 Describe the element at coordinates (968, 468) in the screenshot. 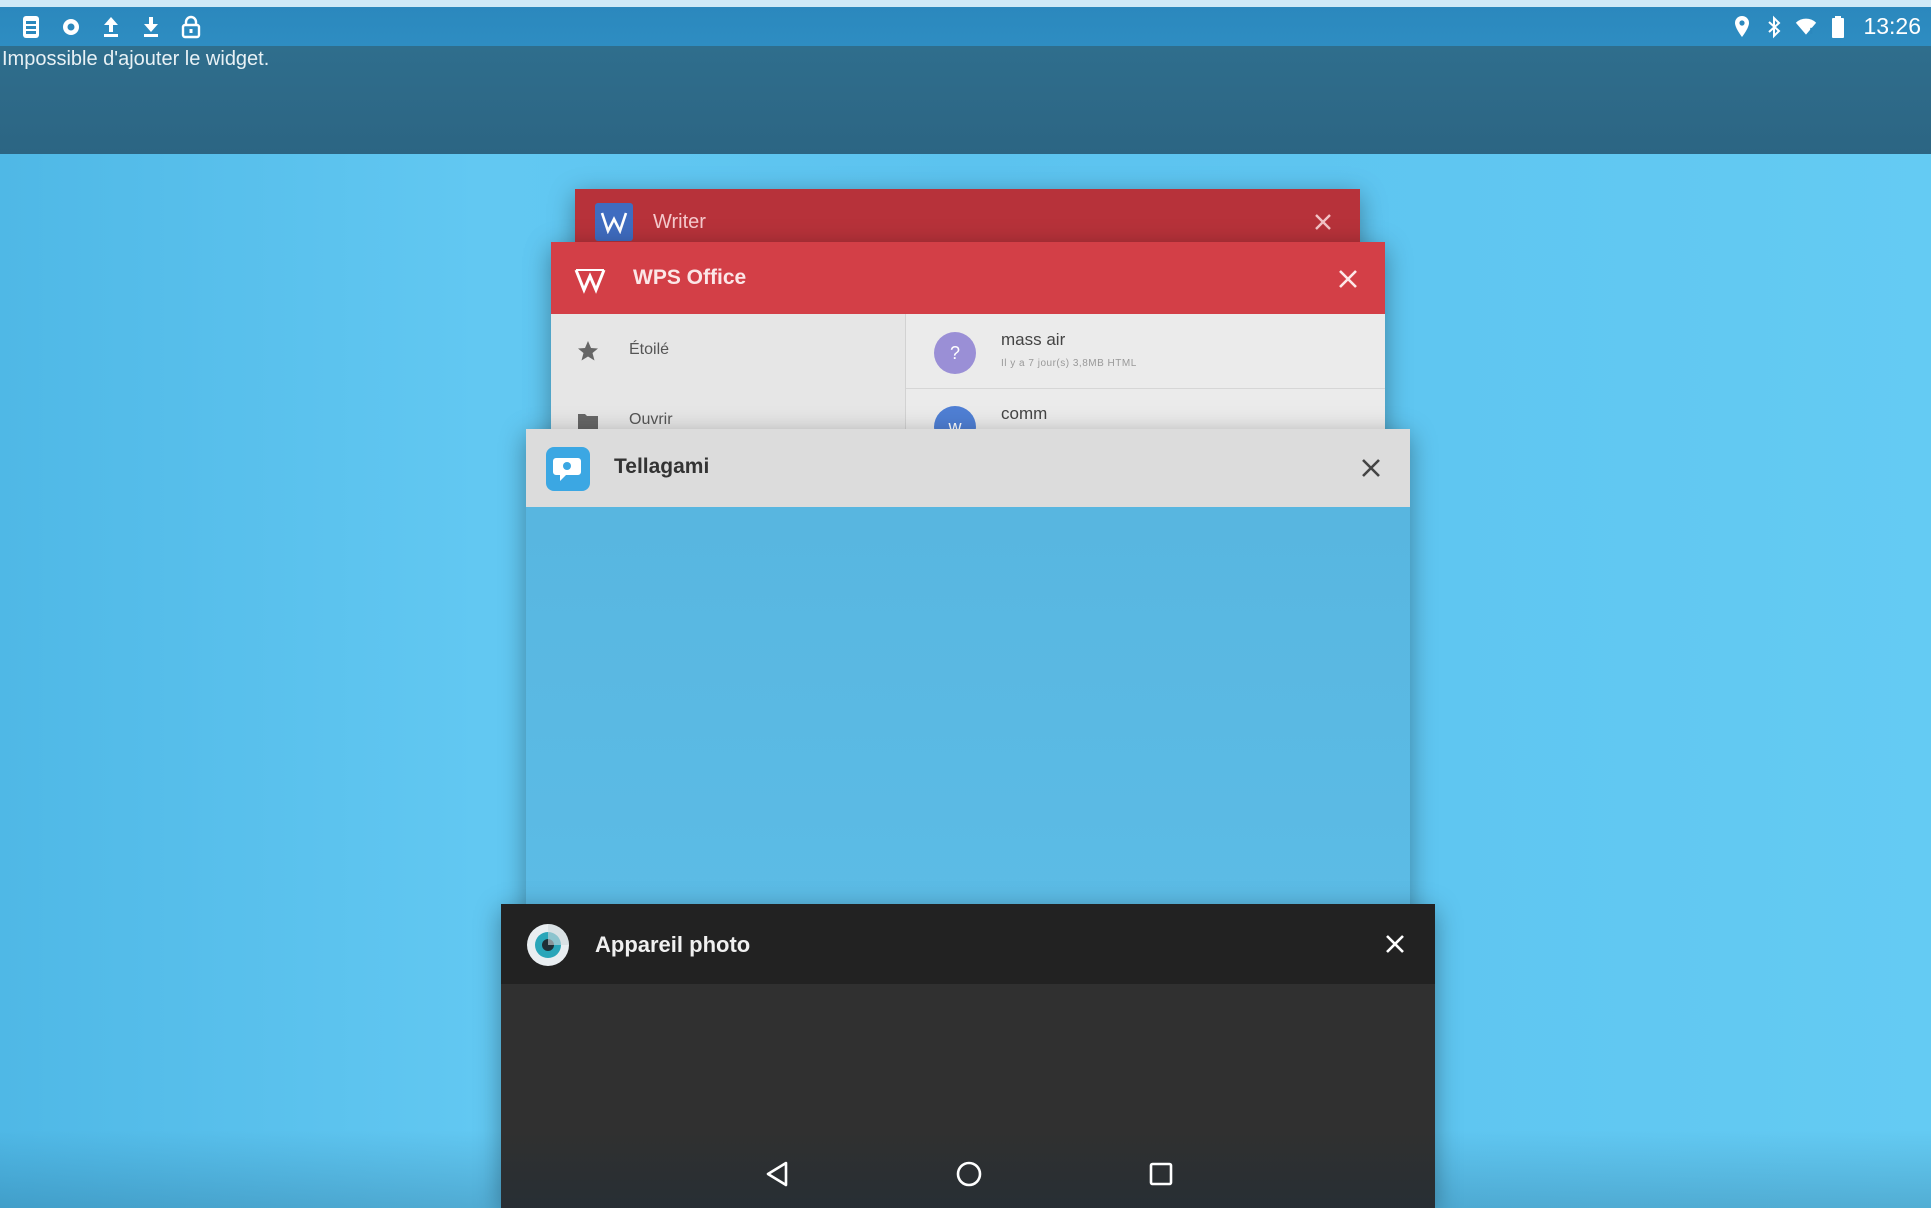

I see `card-header: Tellagami` at that location.